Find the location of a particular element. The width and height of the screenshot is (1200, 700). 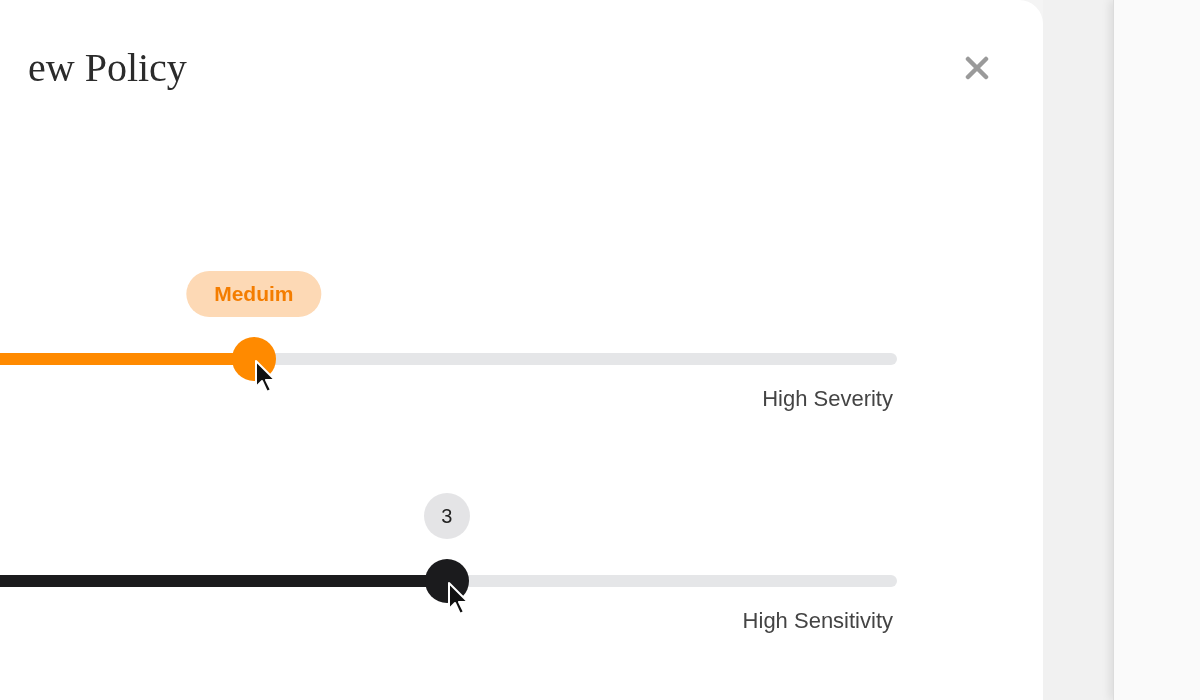

slider-label: High Severity is located at coordinates (828, 399).